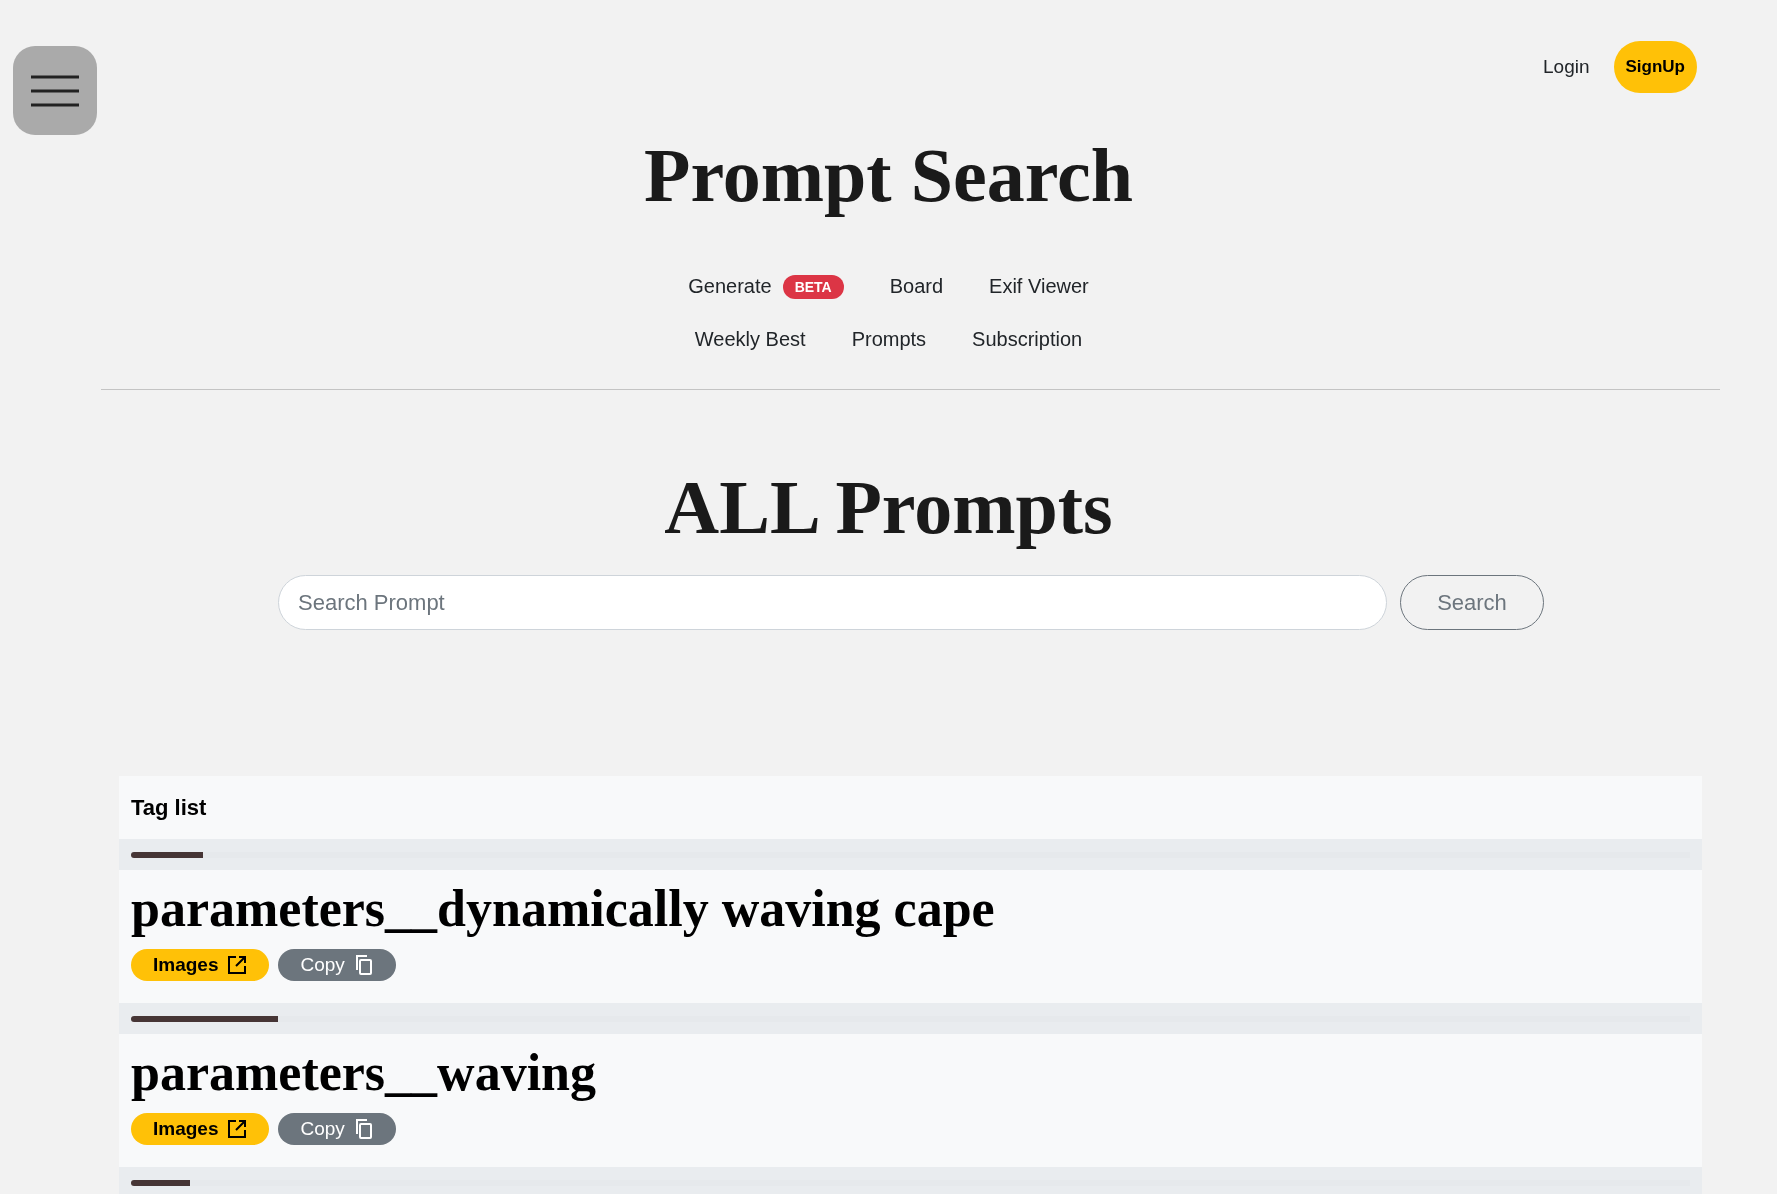  Describe the element at coordinates (1039, 287) in the screenshot. I see `nav-link: Exif Viewer` at that location.